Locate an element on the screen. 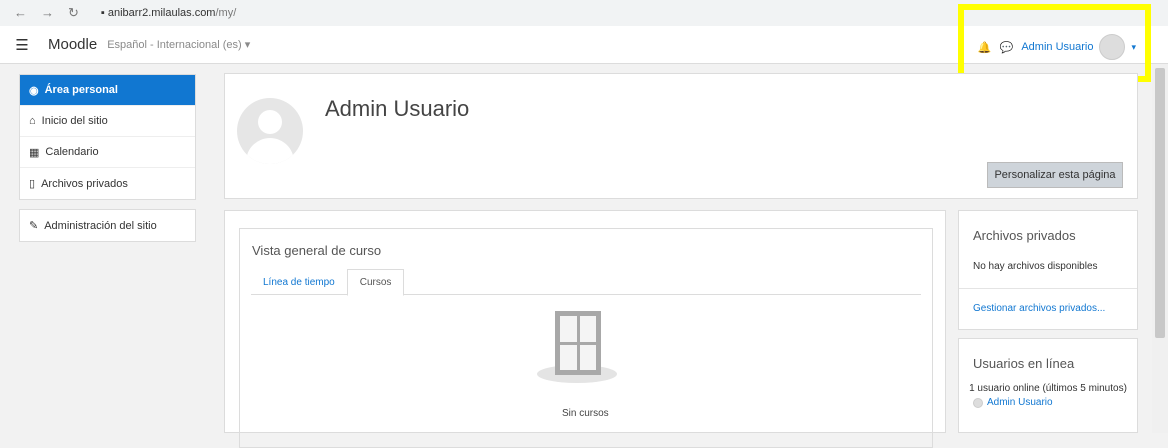 This screenshot has width=1168, height=448. forward-arrow-icon: → is located at coordinates (47, 13).